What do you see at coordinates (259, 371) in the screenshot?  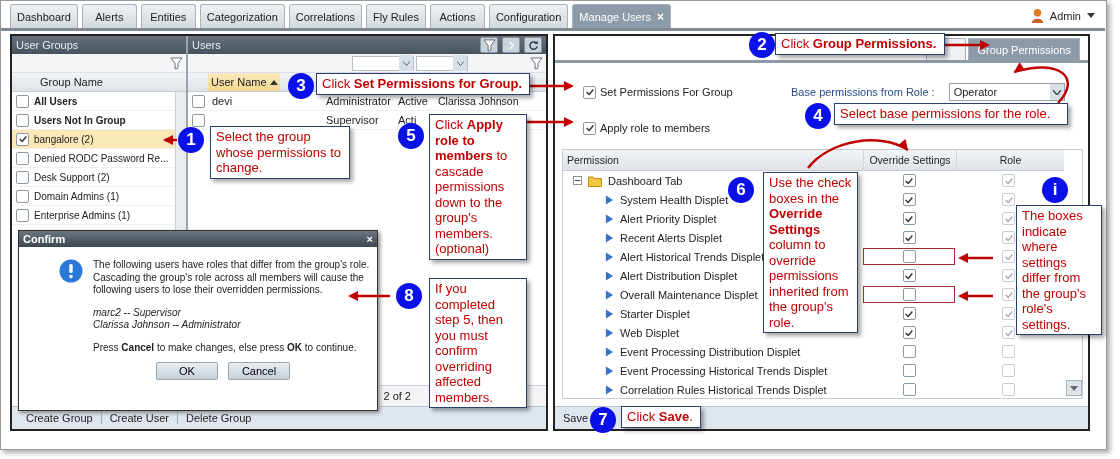 I see `dialog-button: Cancel` at bounding box center [259, 371].